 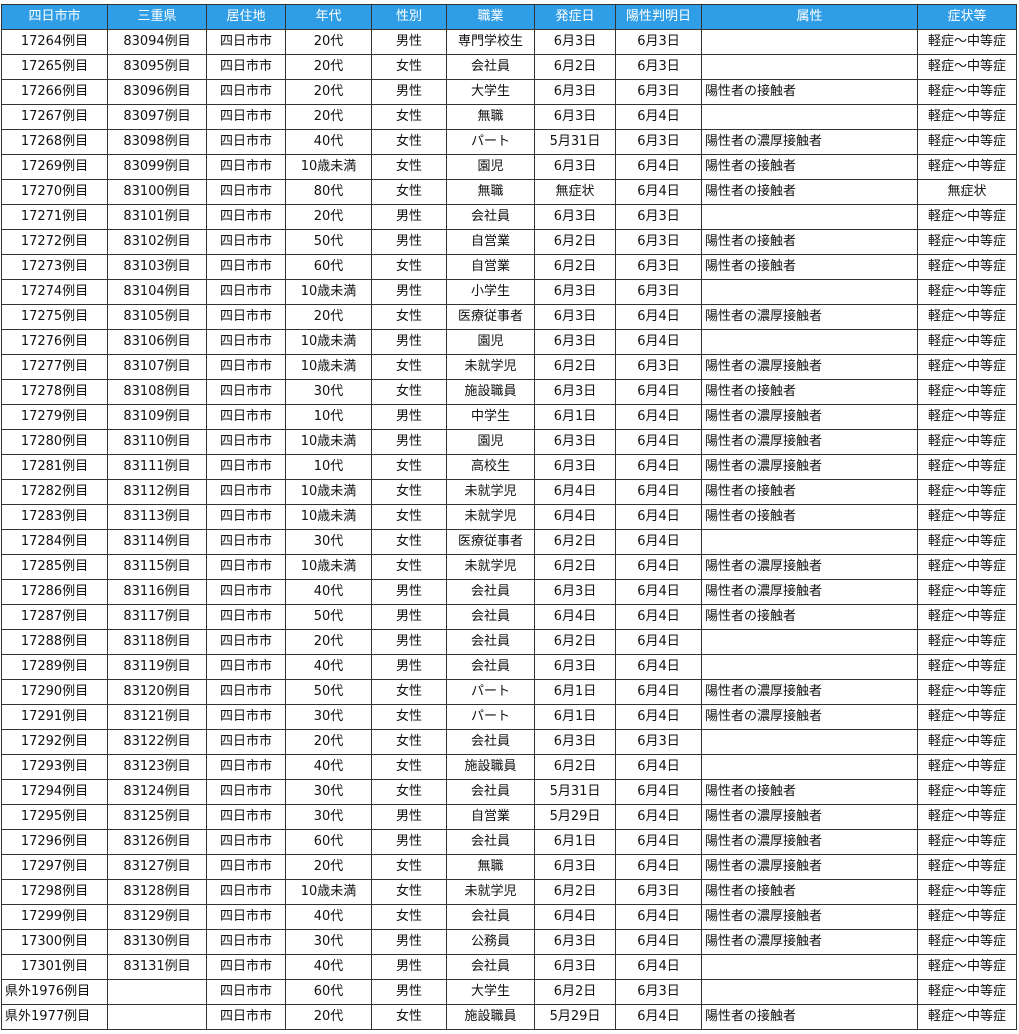 I want to click on cell-mie-no: 83099例目, so click(x=157, y=167).